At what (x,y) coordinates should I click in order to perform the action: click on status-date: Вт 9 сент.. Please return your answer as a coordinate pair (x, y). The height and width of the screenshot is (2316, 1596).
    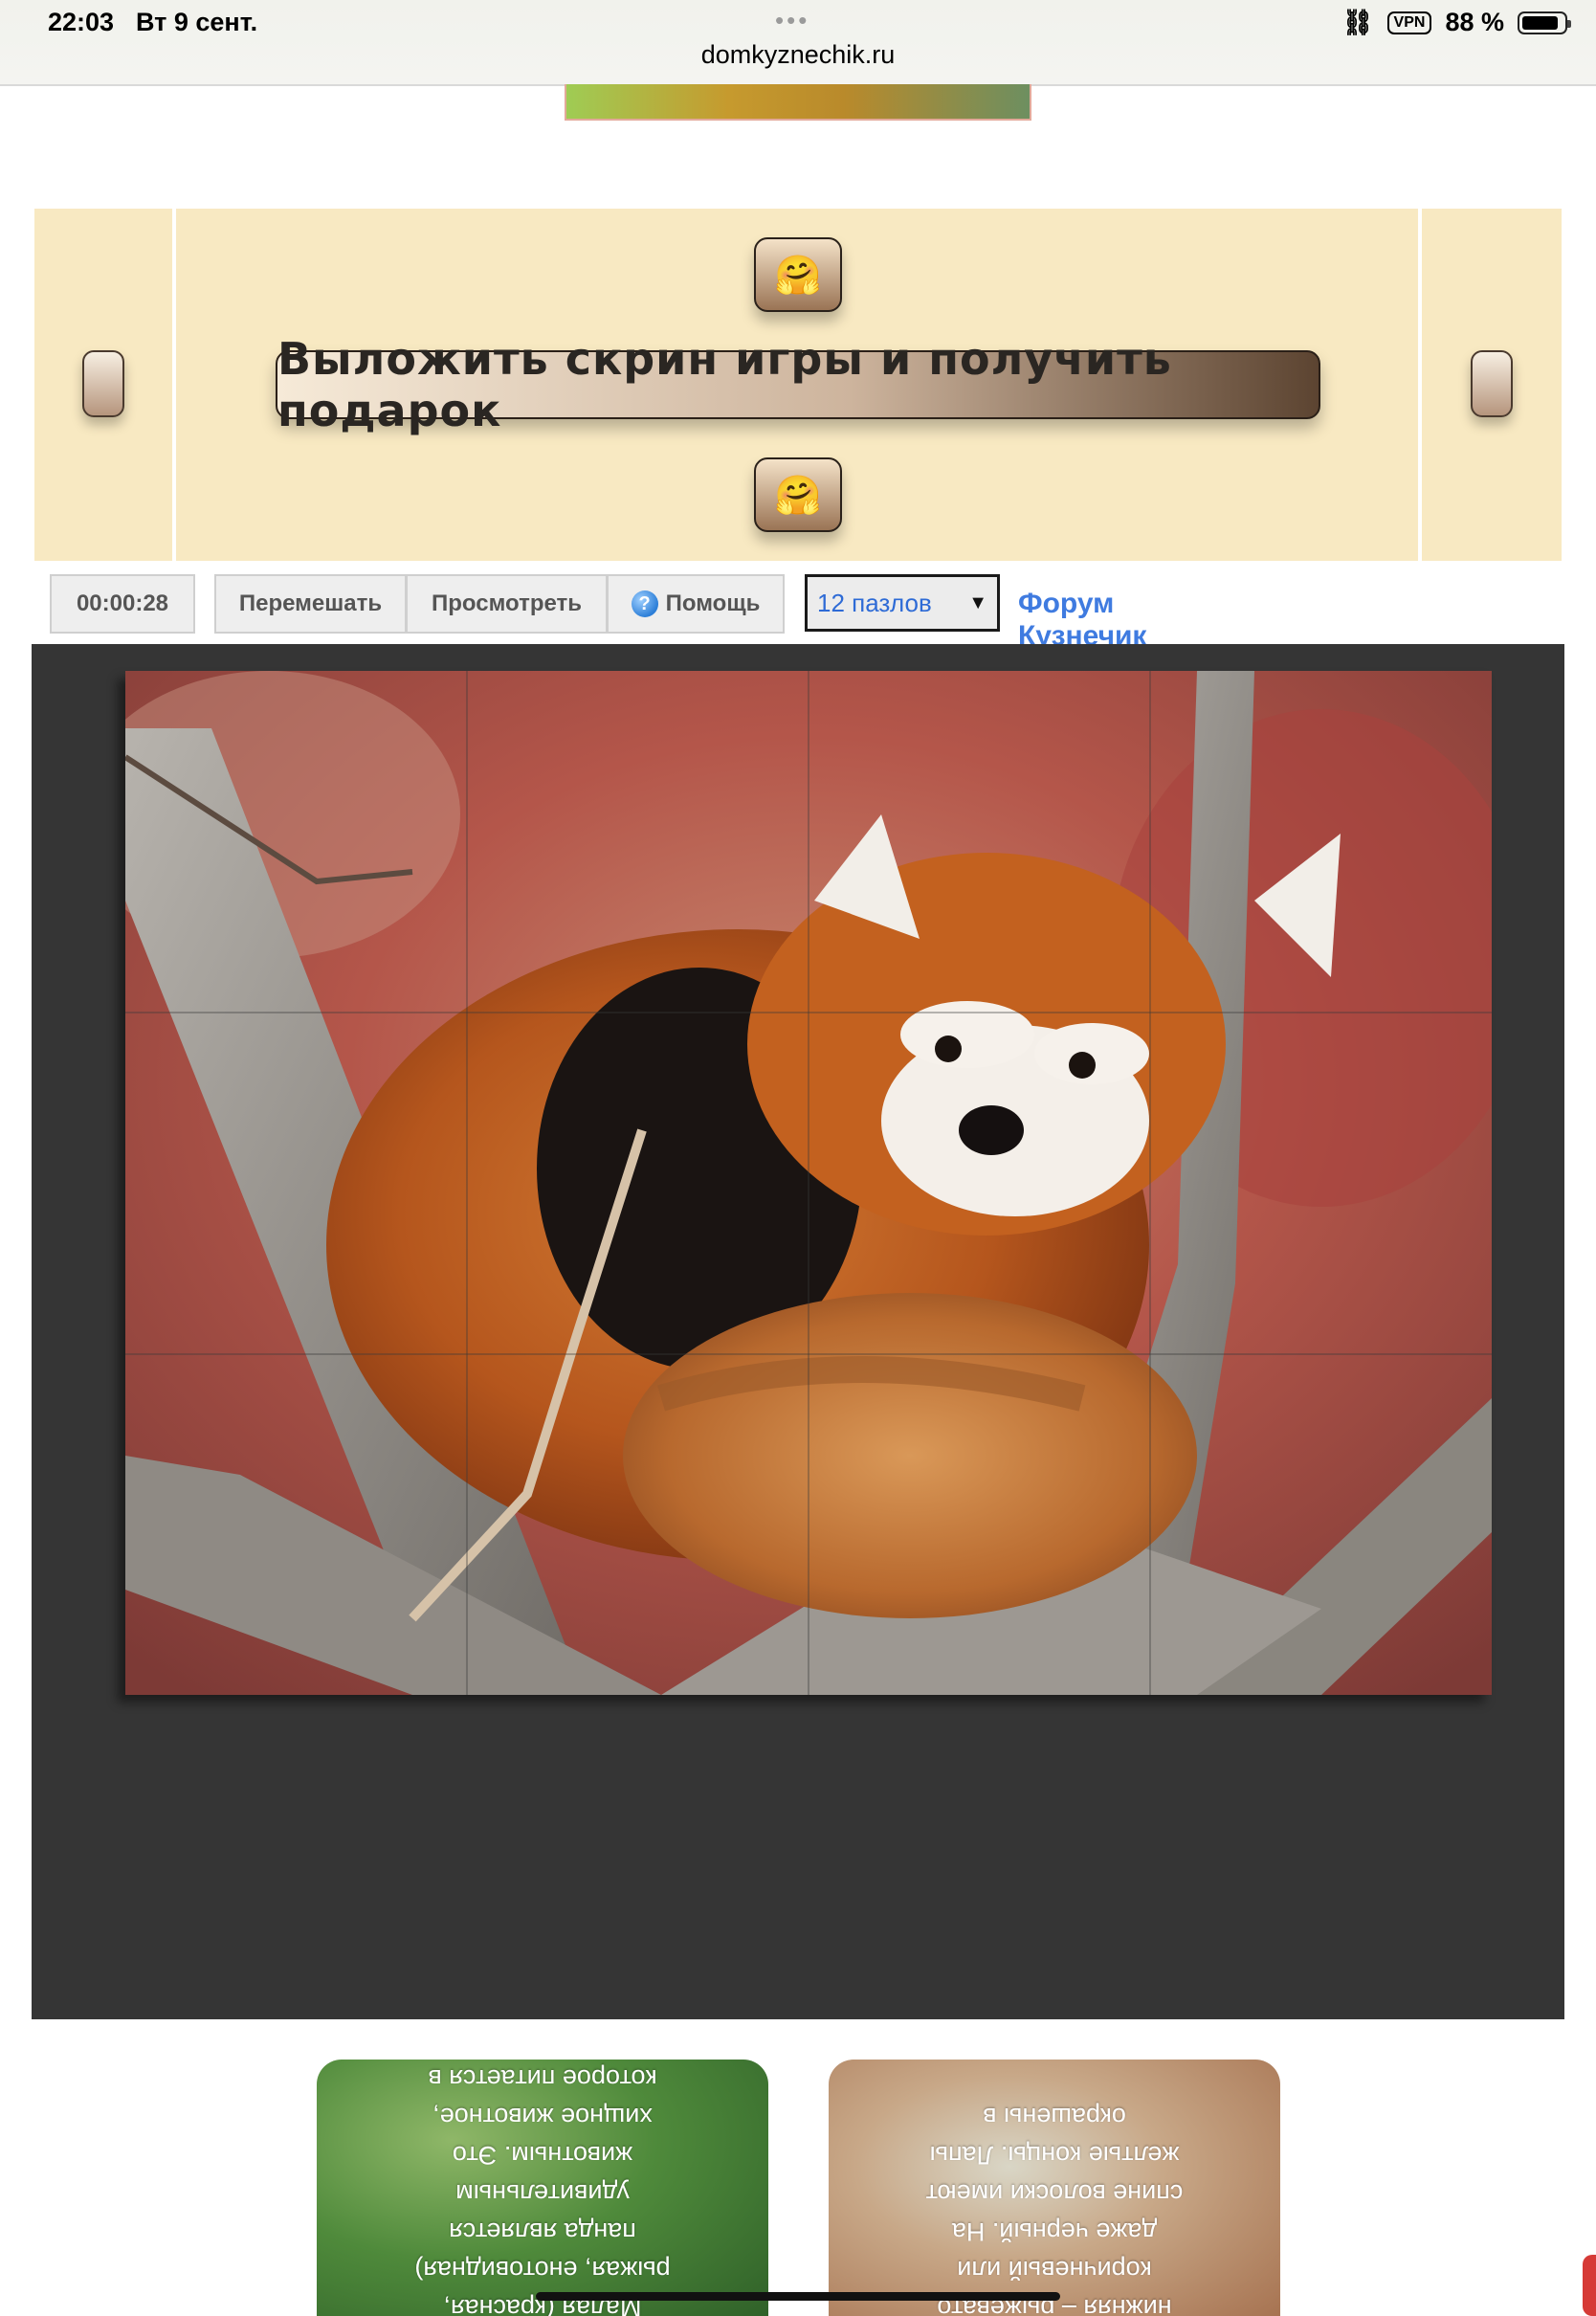
    Looking at the image, I should click on (197, 22).